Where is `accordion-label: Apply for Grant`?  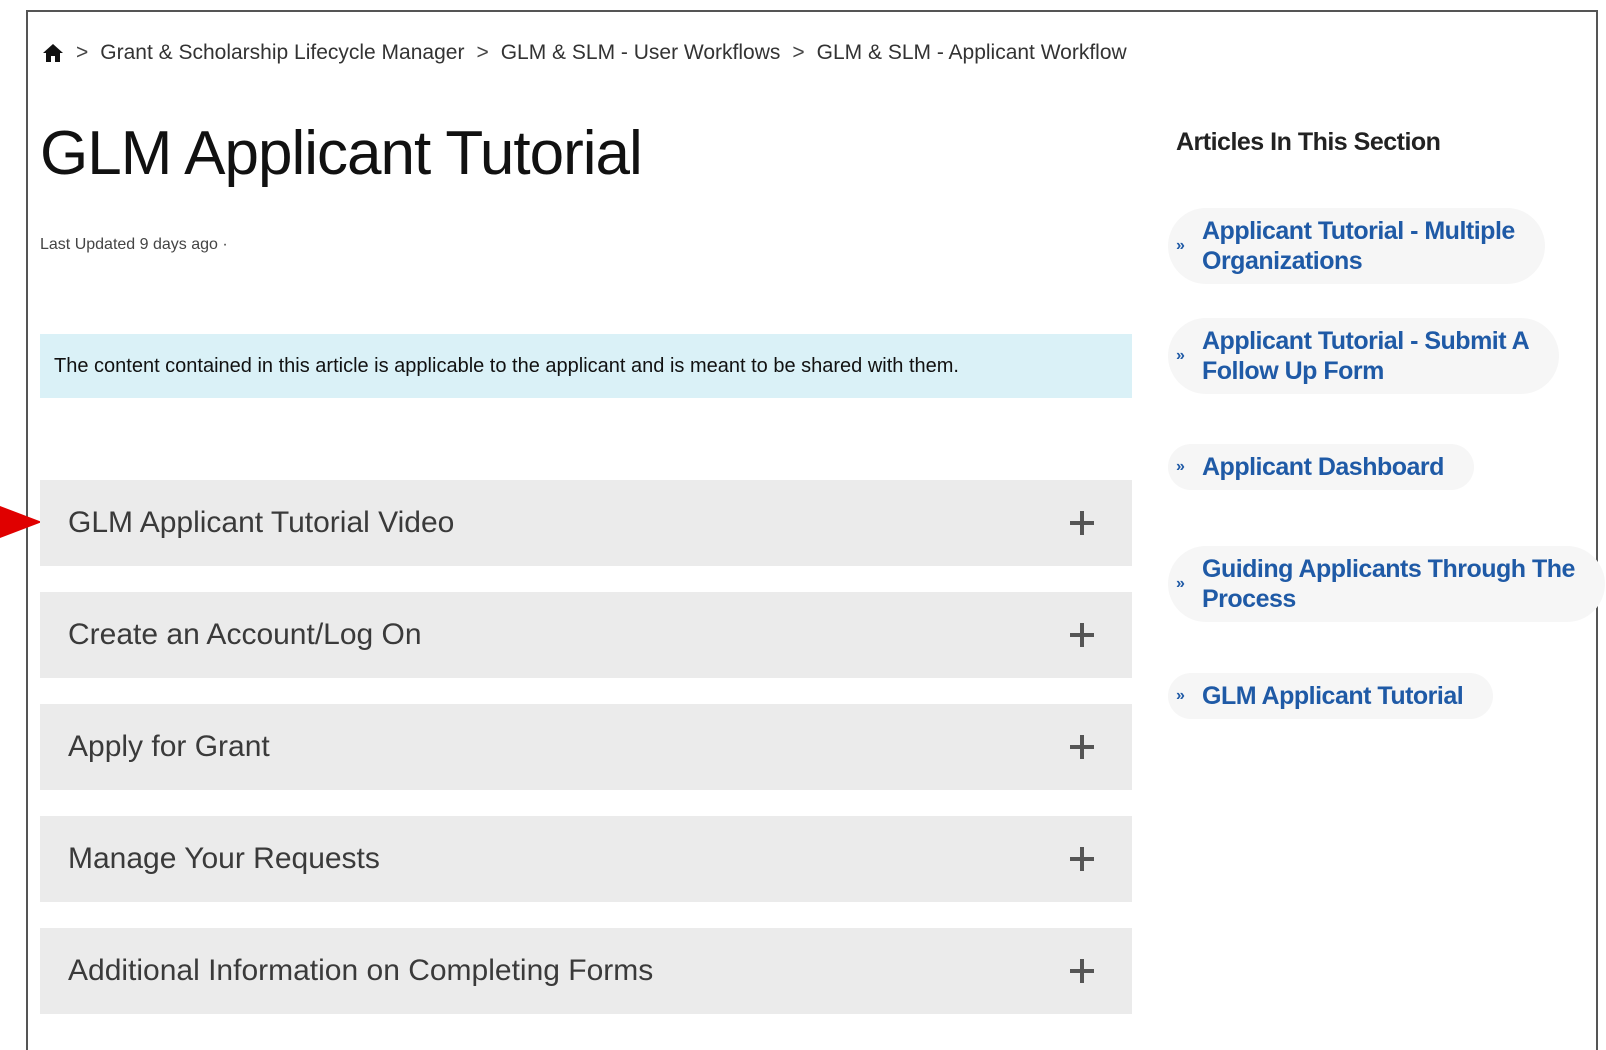 accordion-label: Apply for Grant is located at coordinates (169, 746).